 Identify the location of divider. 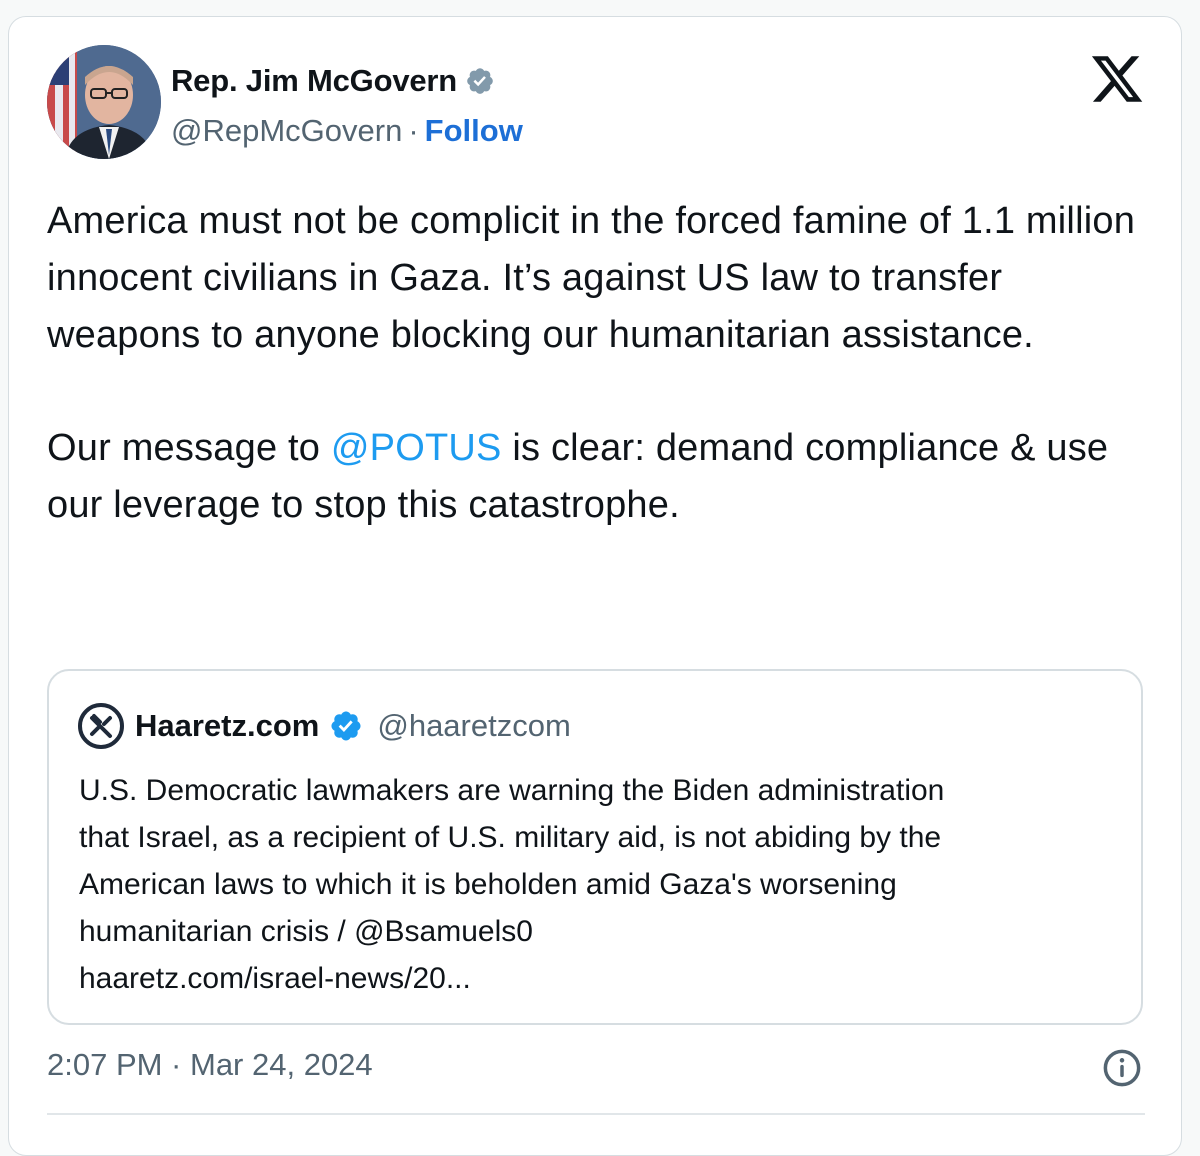
(596, 1114).